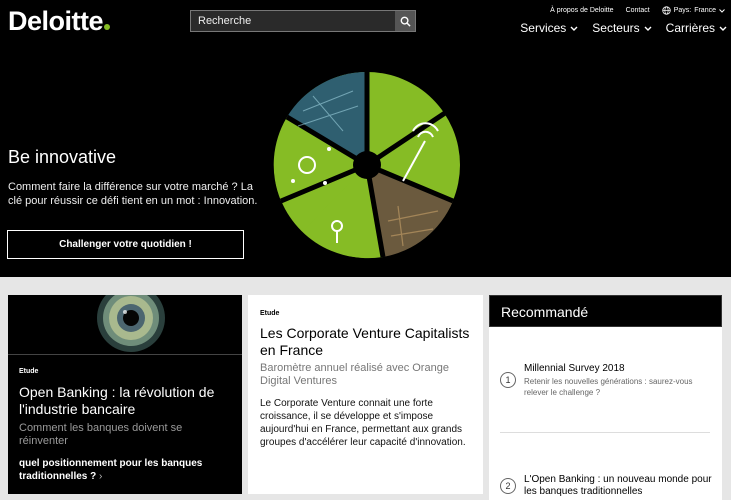 The height and width of the screenshot is (500, 731). Describe the element at coordinates (366, 165) in the screenshot. I see `innovation-aperture-graphic` at that location.